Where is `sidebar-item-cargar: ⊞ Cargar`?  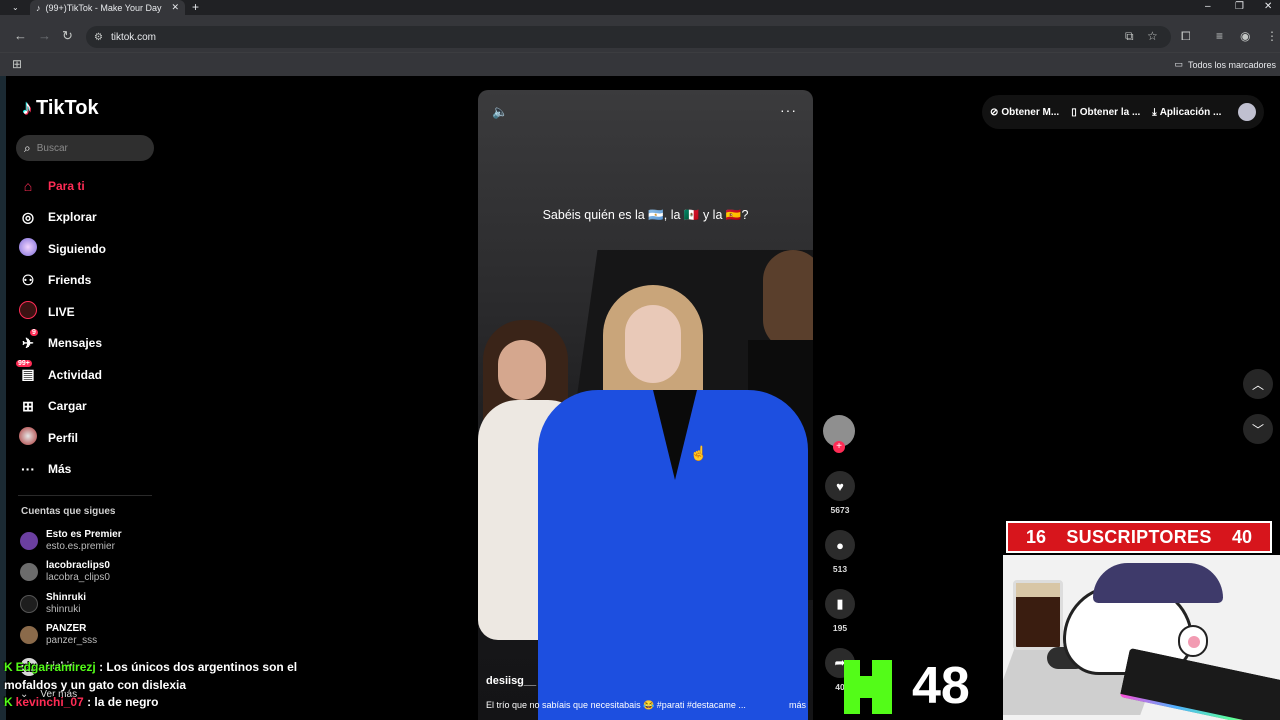
sidebar-item-cargar: ⊞ Cargar is located at coordinates (88, 407).